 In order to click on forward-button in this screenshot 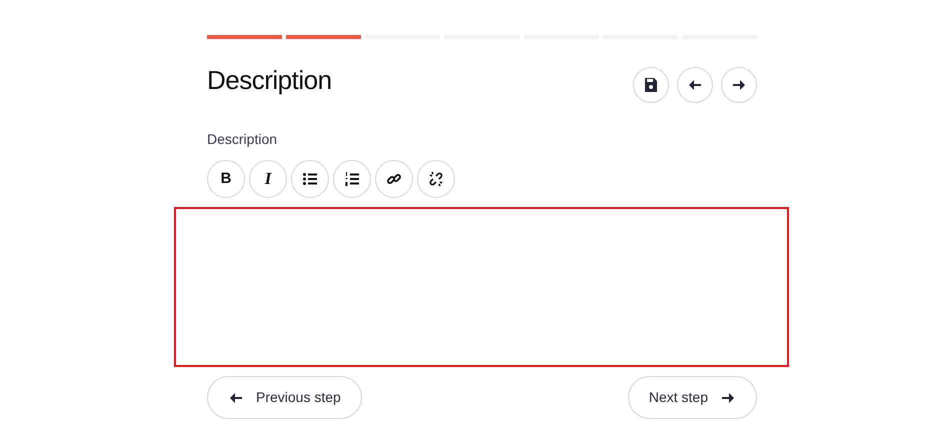, I will do `click(739, 85)`.